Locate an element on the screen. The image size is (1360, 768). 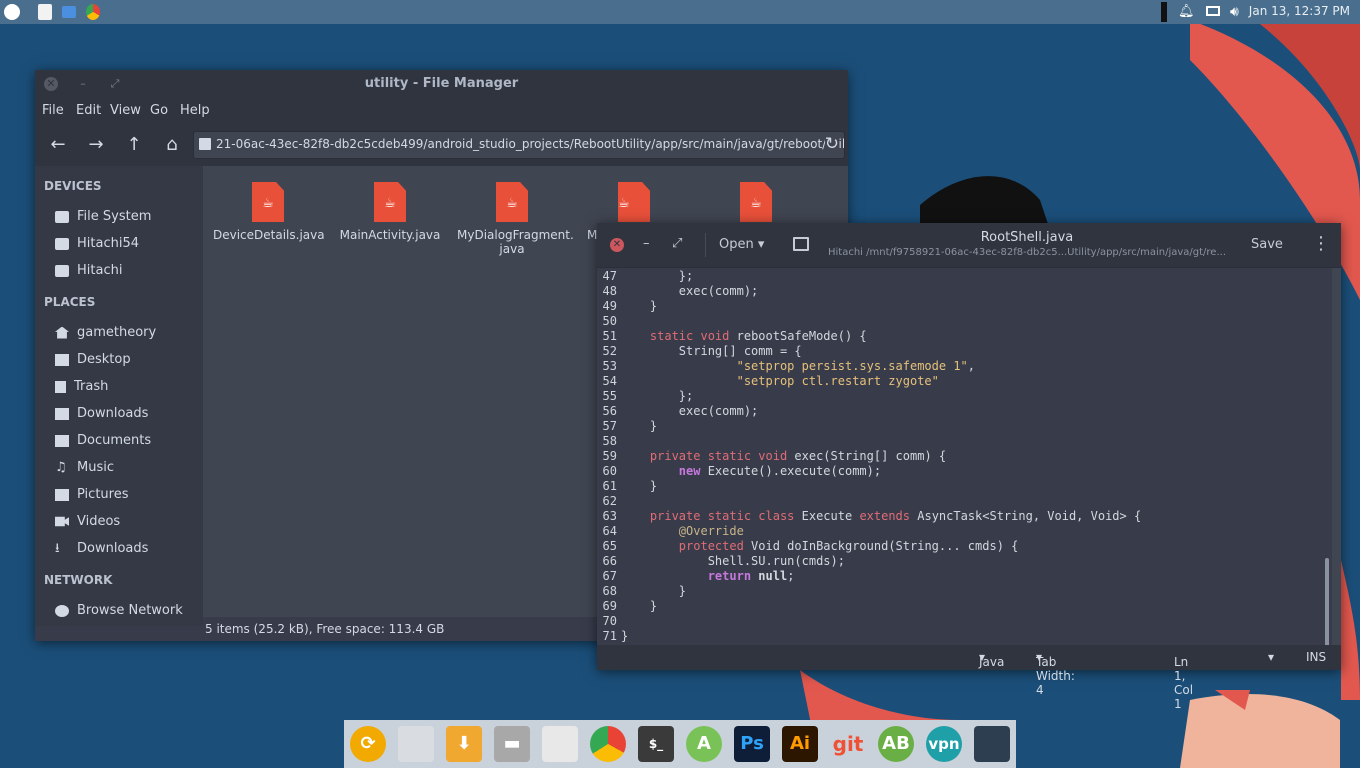
photoshop-icon: Ps is located at coordinates (752, 744).